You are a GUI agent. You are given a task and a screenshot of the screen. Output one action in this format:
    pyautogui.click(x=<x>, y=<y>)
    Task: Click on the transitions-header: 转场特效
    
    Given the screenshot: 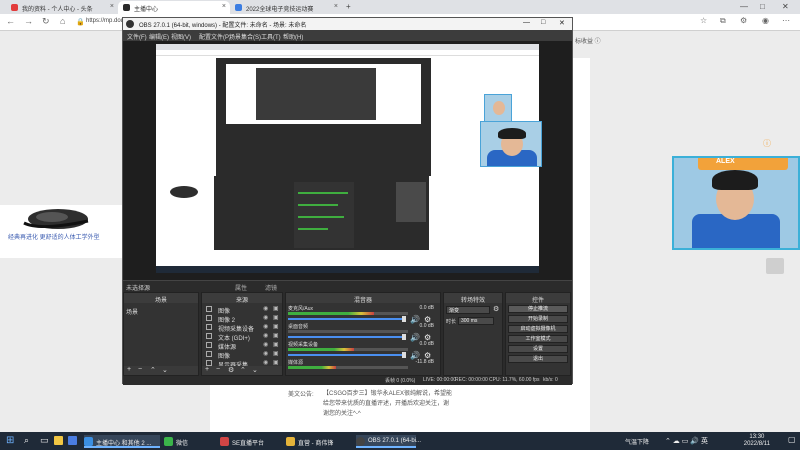 What is the action you would take?
    pyautogui.click(x=473, y=298)
    